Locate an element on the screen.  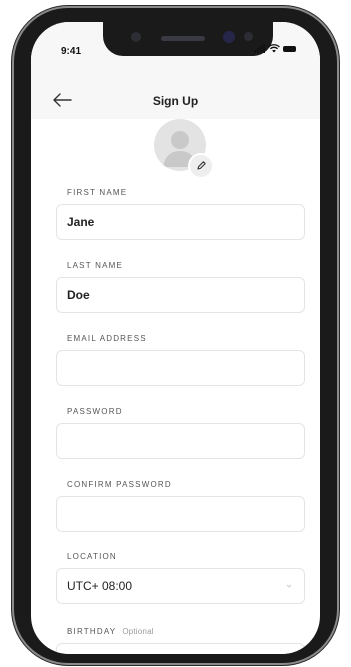
last-name-label: LAST NAME is located at coordinates (95, 265).